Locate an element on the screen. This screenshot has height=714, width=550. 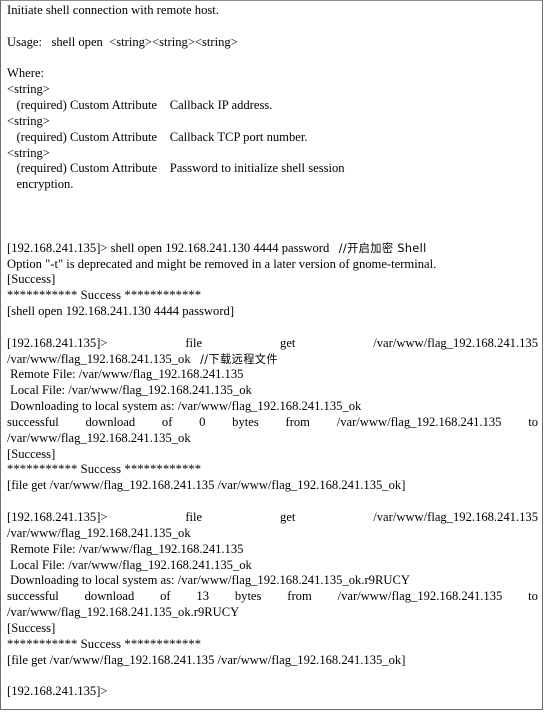
param-desc-1: Callback TCP port number. is located at coordinates (238, 136).